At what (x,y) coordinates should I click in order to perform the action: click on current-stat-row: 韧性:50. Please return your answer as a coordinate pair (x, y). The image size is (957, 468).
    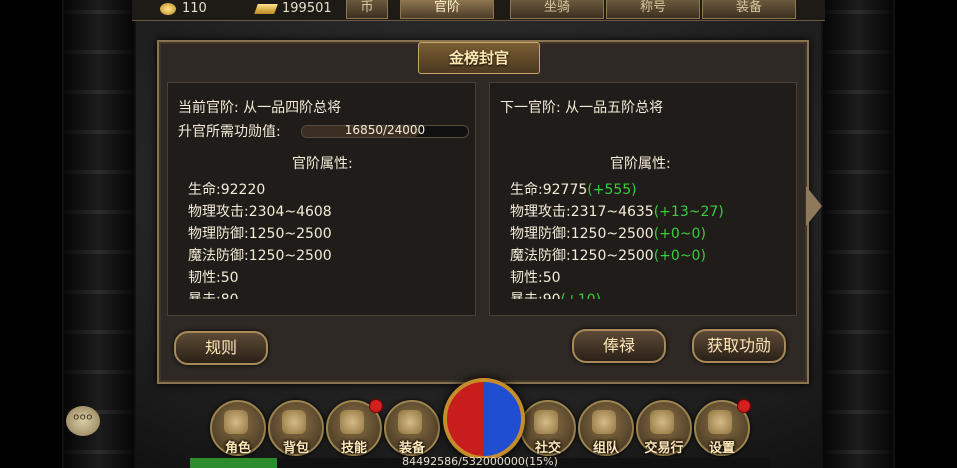
    Looking at the image, I should click on (260, 278).